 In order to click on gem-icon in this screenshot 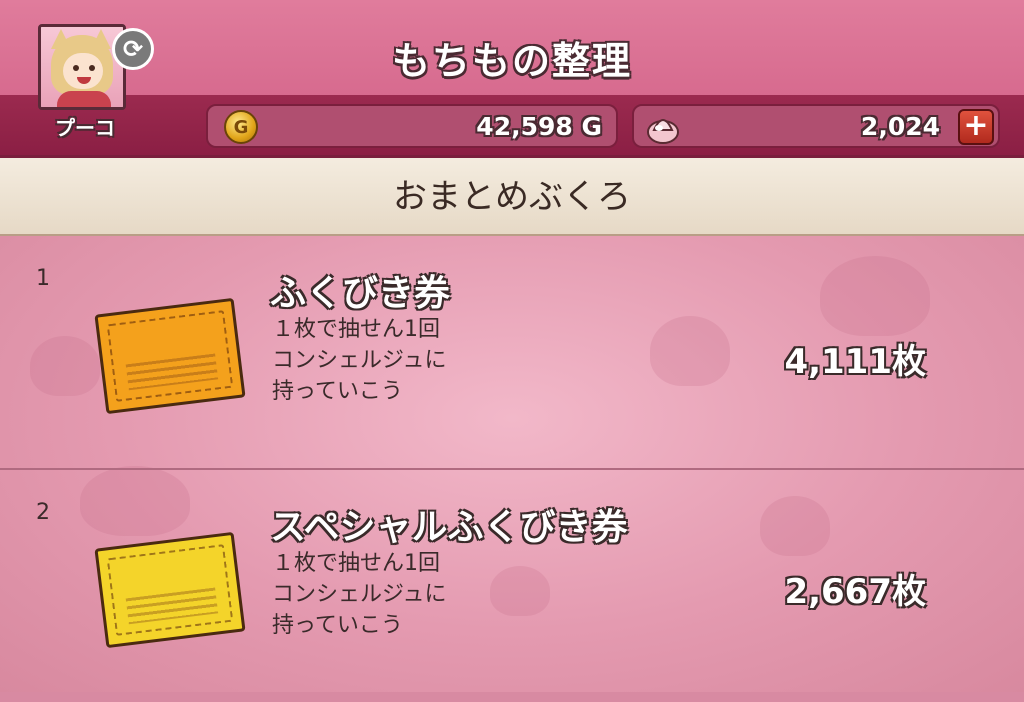, I will do `click(663, 131)`.